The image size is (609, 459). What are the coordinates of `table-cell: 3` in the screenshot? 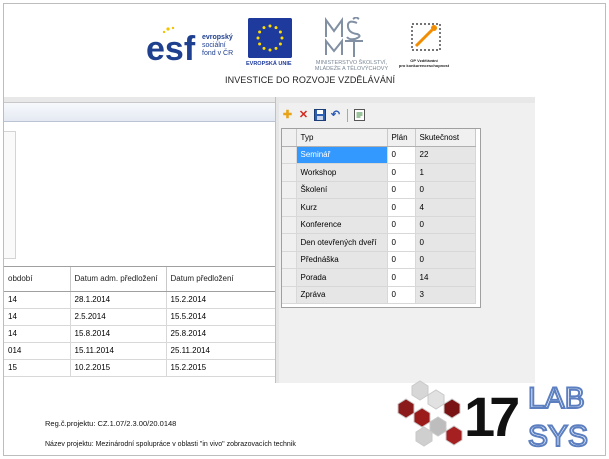 It's located at (445, 295).